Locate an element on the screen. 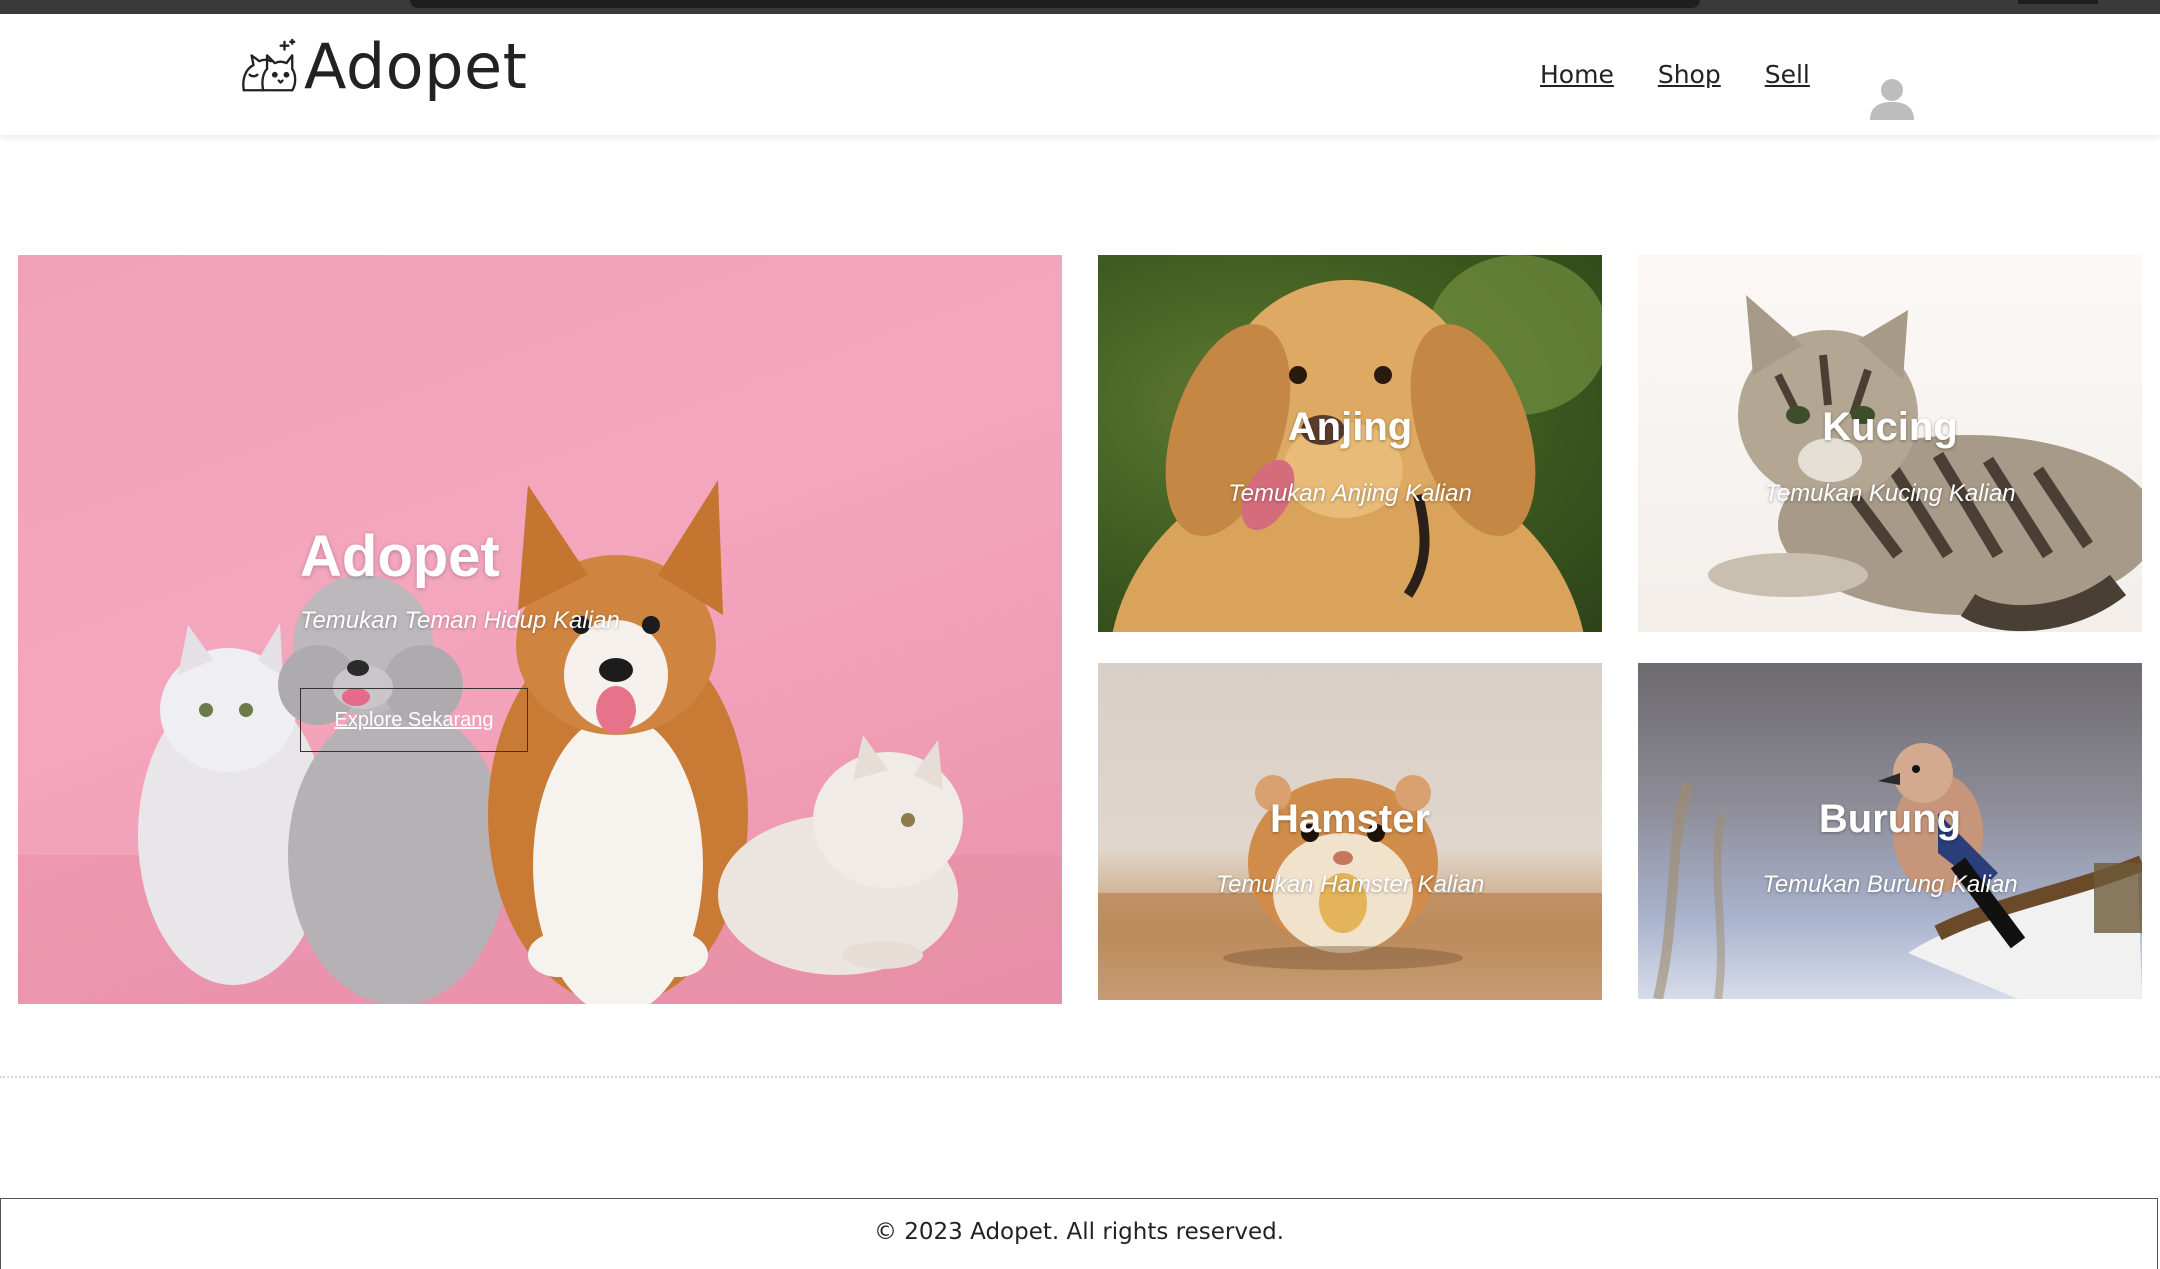  category-card-anjing: Anjing Temukan Anjing Kalian is located at coordinates (1350, 443).